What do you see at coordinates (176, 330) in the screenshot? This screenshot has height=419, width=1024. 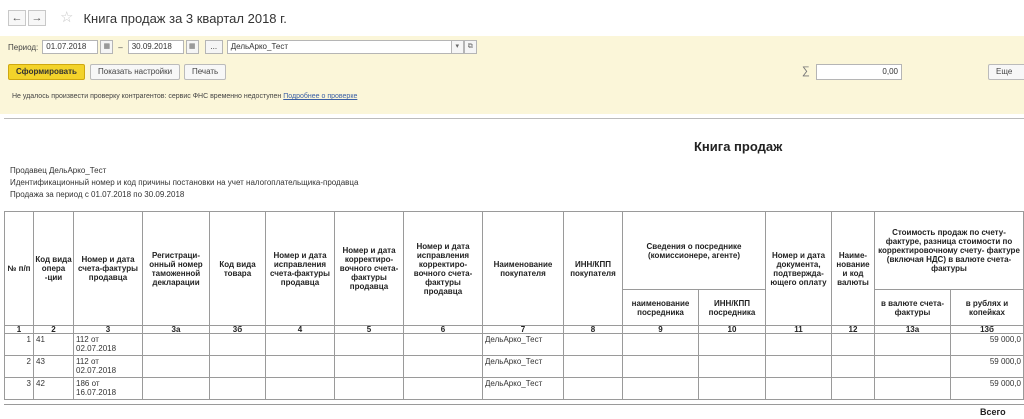 I see `col-number: 3а` at bounding box center [176, 330].